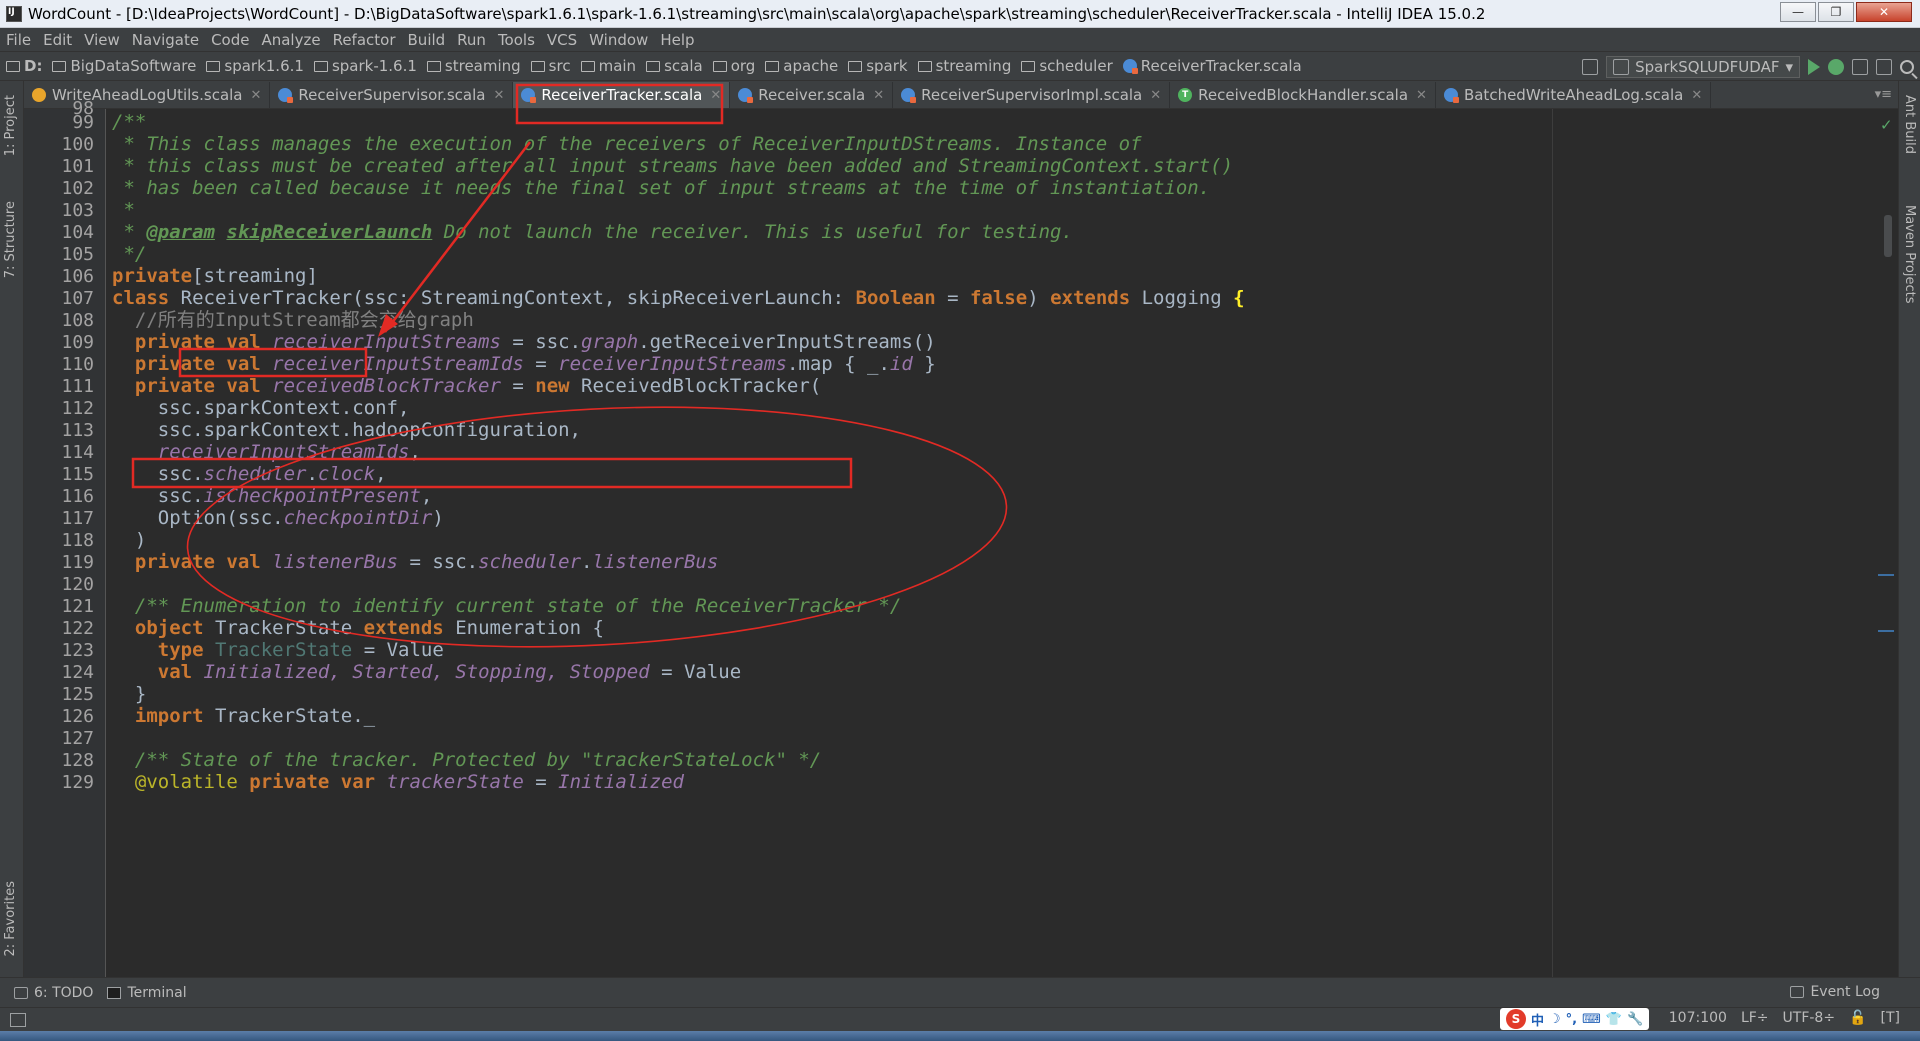 This screenshot has height=1041, width=1920. Describe the element at coordinates (364, 40) in the screenshot. I see `menu-refactor: Refactor` at that location.